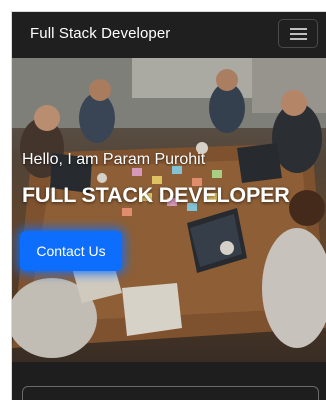 This screenshot has height=400, width=326. I want to click on navbar-toggler-button, so click(298, 33).